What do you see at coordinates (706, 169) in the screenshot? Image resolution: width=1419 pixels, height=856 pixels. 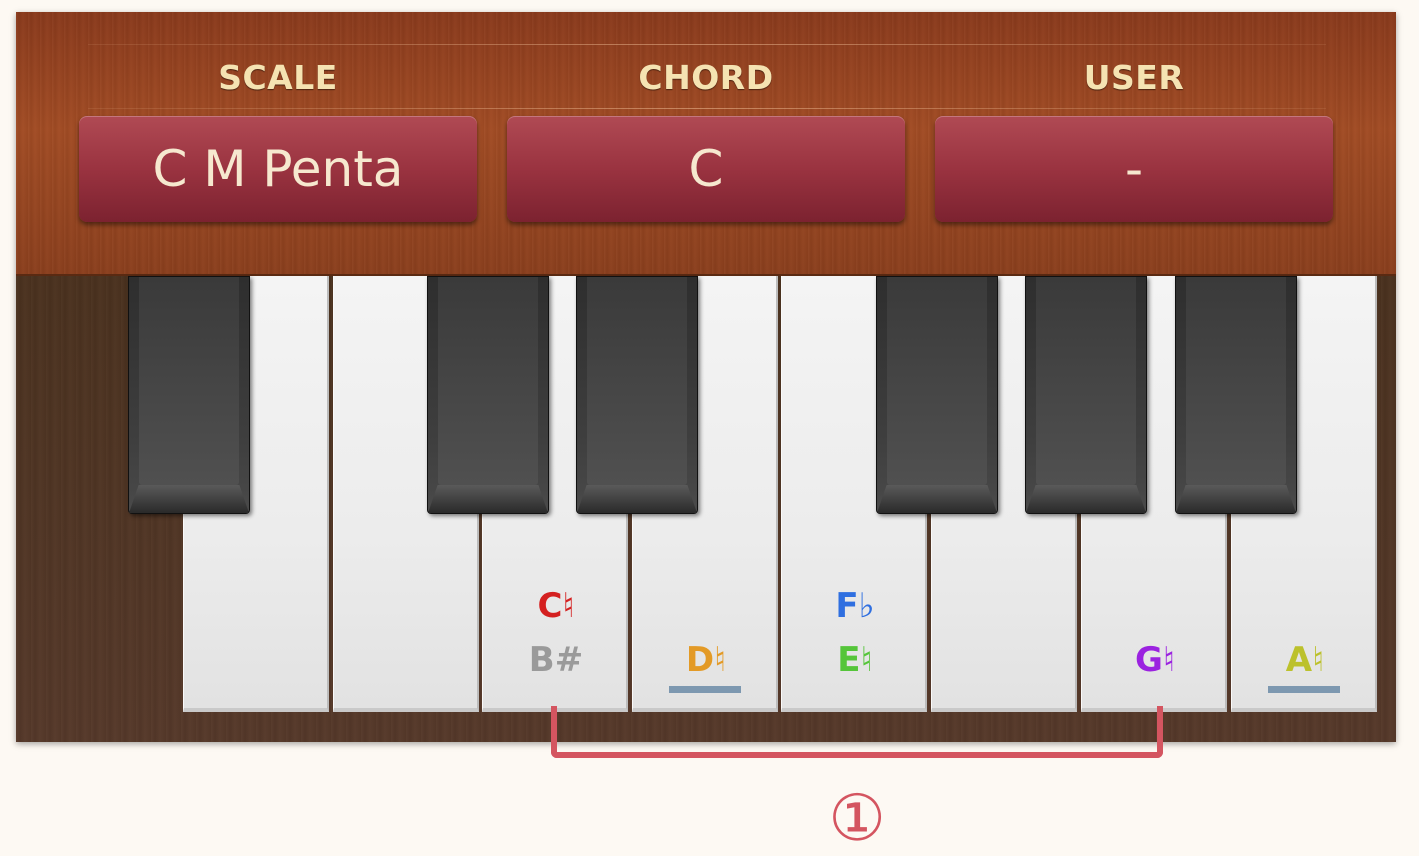 I see `chord-button: C` at bounding box center [706, 169].